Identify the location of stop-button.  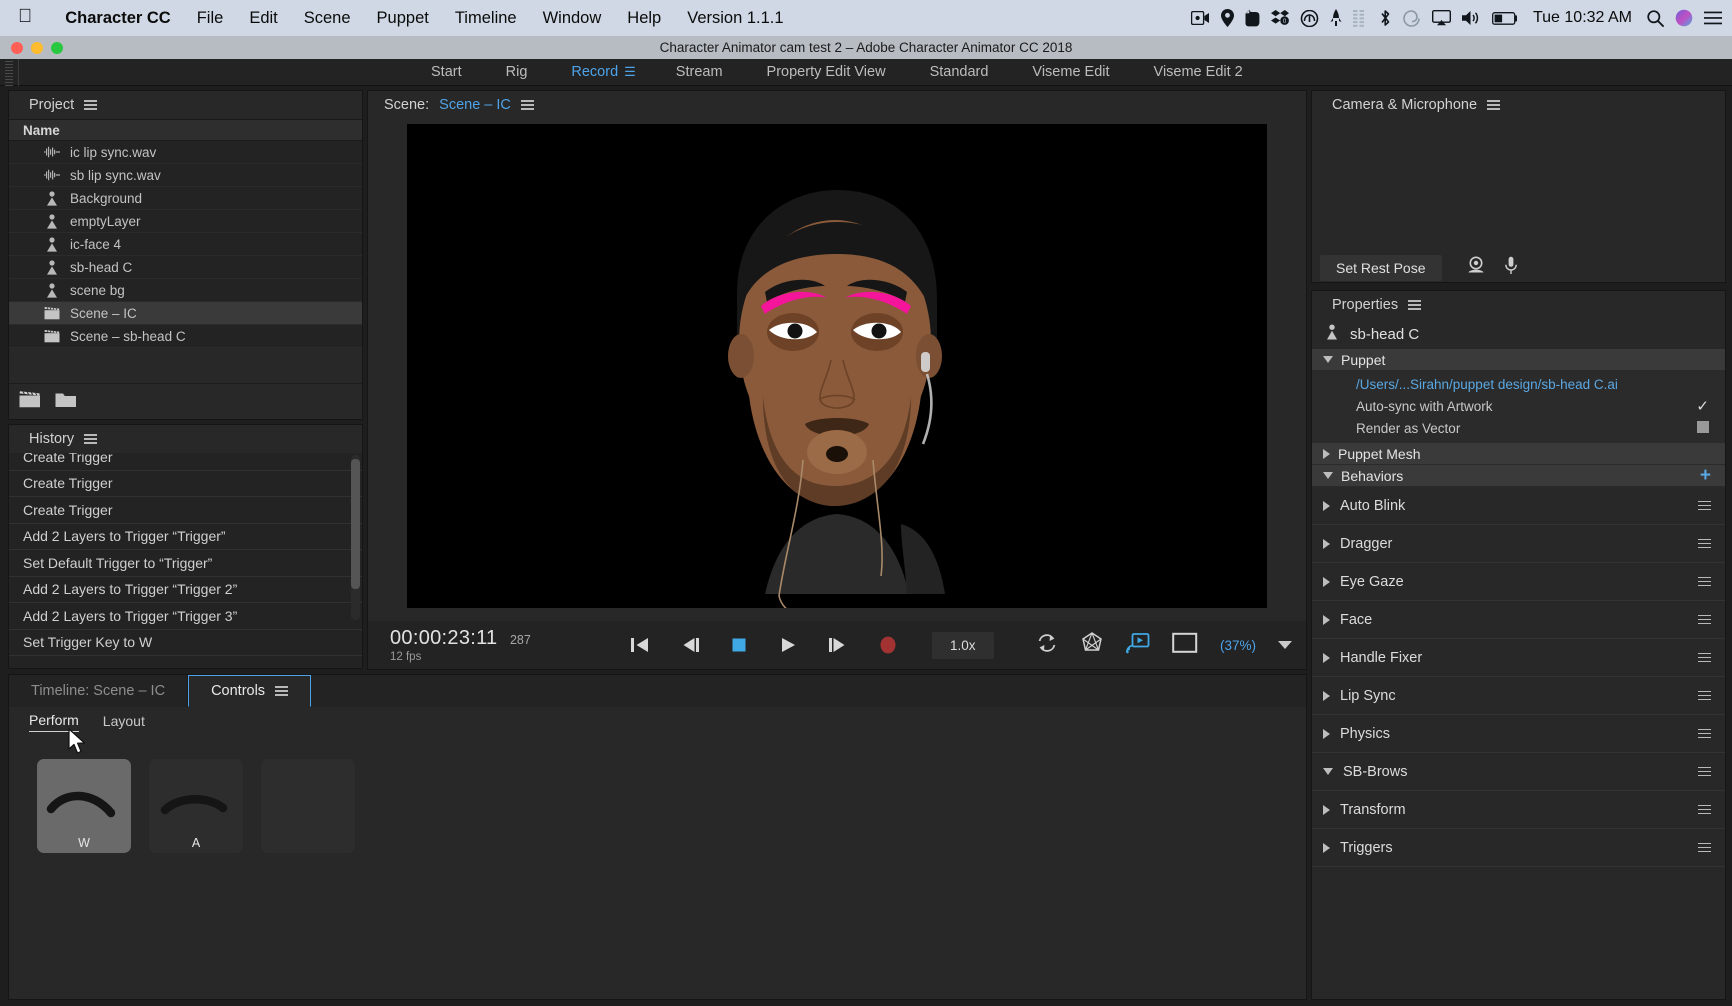
(739, 645).